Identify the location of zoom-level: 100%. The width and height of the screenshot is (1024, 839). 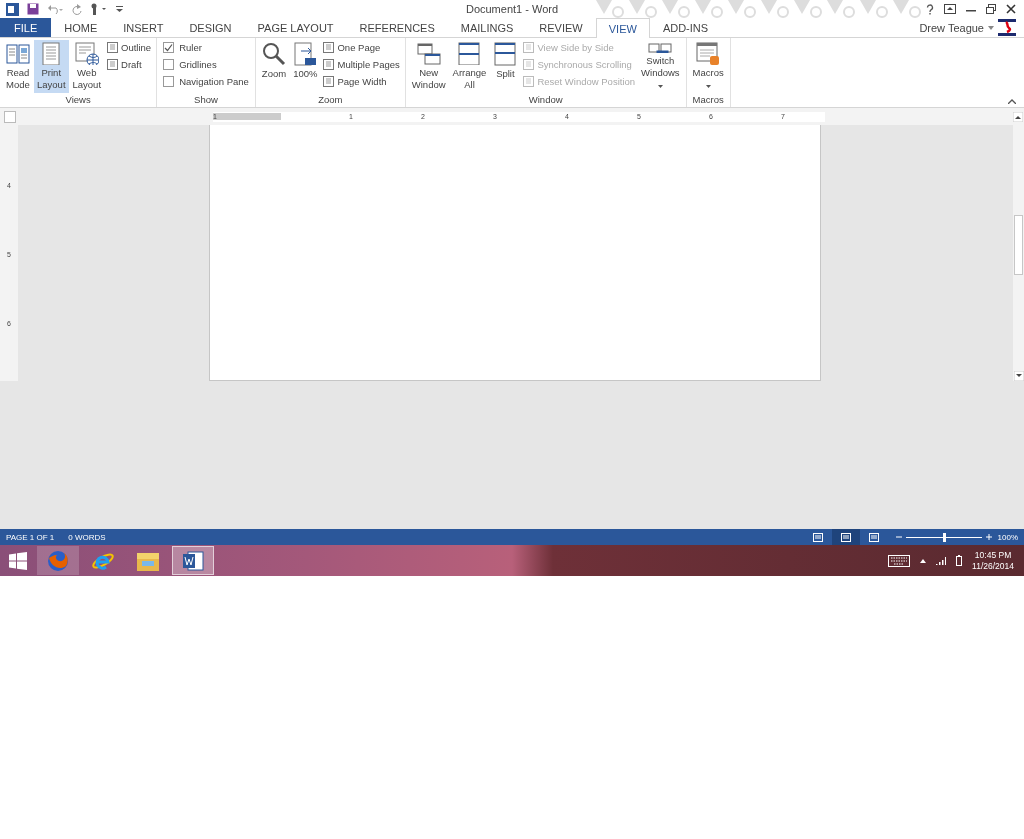
(1007, 537).